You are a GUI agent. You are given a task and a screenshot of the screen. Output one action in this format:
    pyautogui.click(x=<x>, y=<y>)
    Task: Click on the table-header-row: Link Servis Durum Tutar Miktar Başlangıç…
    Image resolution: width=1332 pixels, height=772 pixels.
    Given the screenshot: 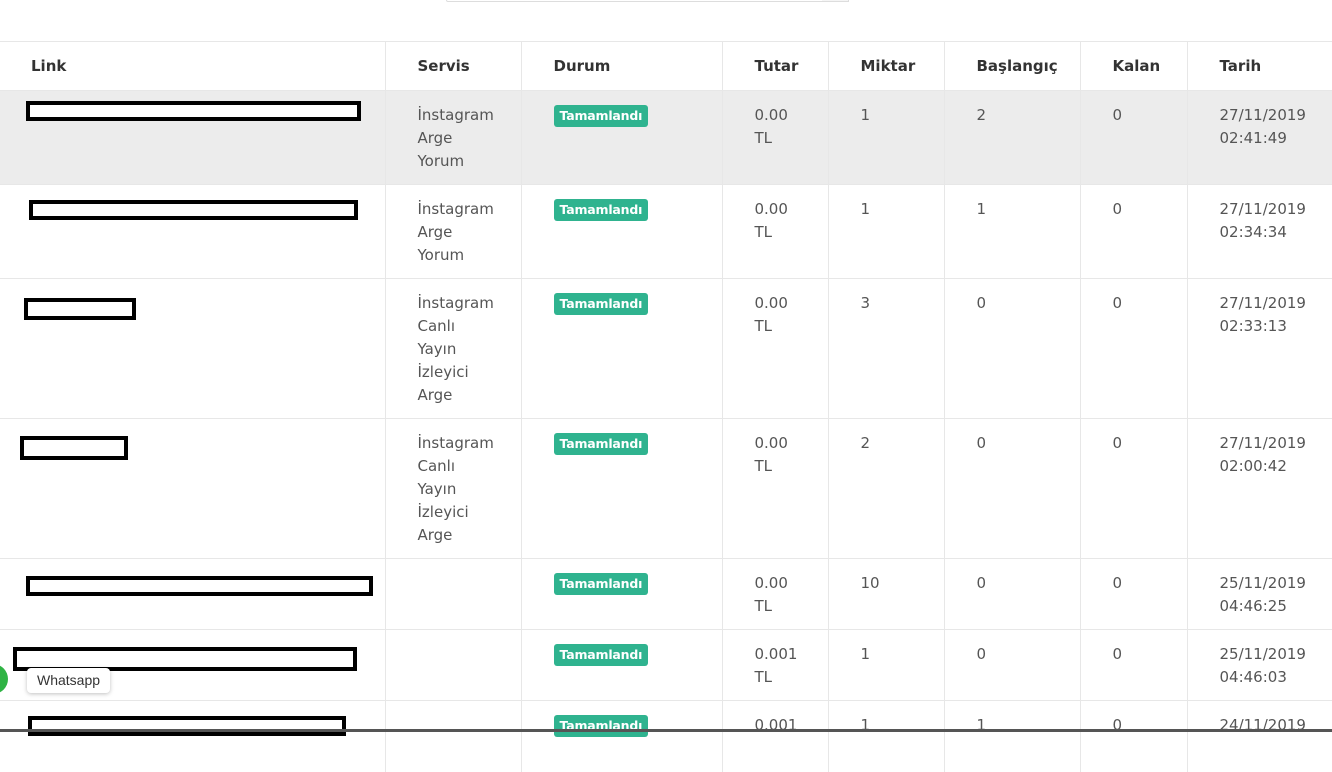 What is the action you would take?
    pyautogui.click(x=666, y=66)
    